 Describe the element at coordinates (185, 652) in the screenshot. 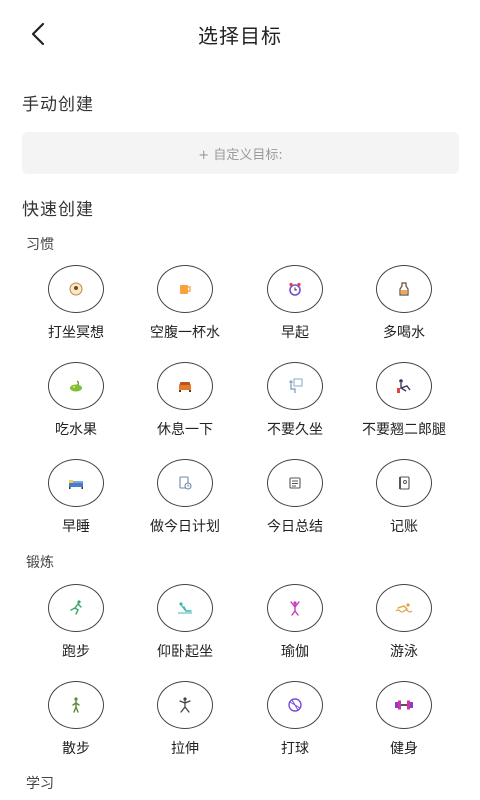

I see `goal-label: 仰卧起坐` at that location.